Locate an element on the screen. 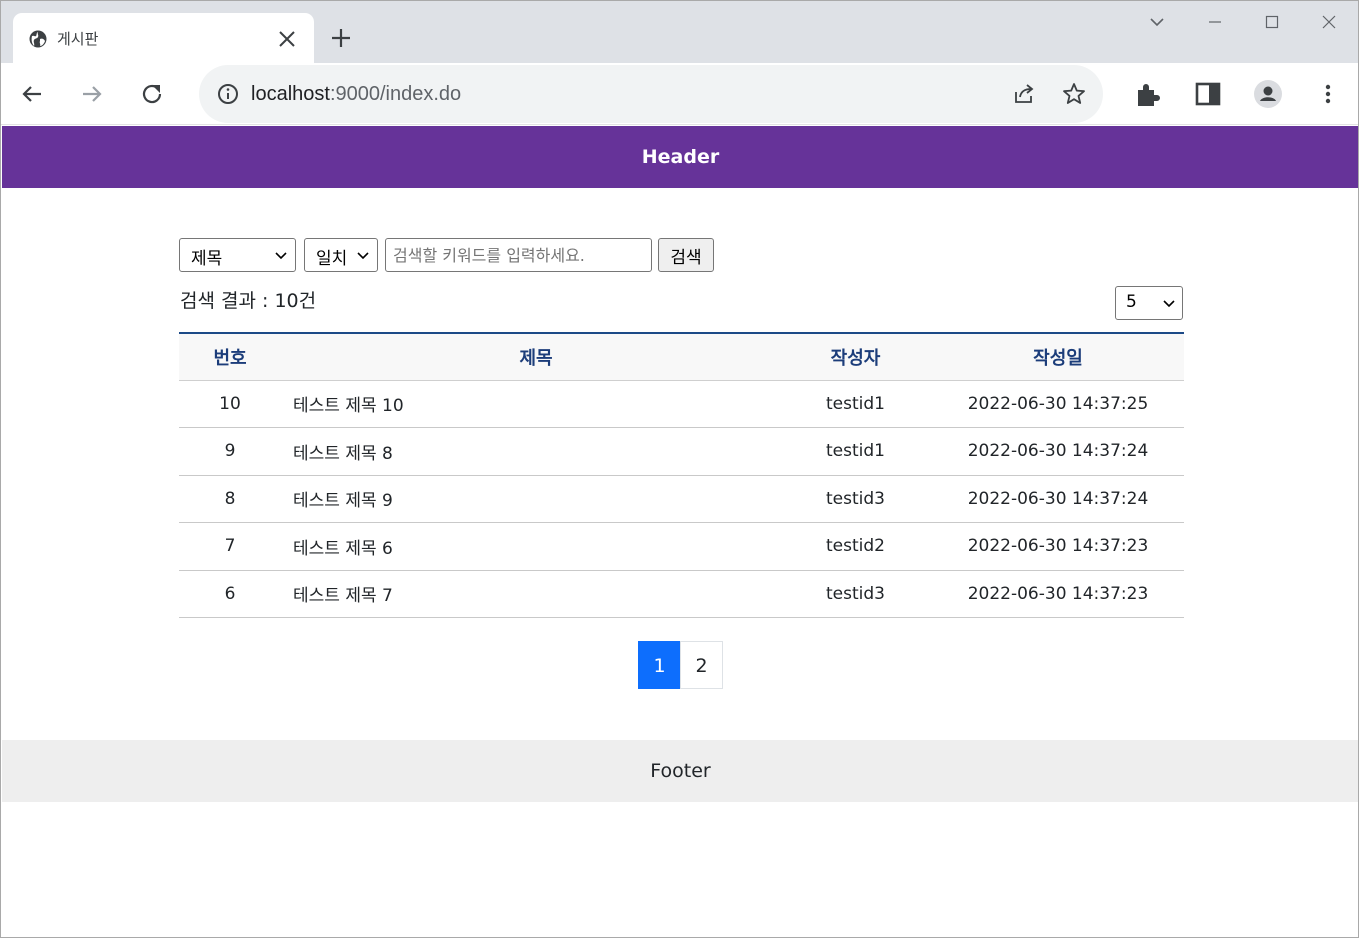 This screenshot has height=938, width=1359. more-menu-icon is located at coordinates (1328, 94).